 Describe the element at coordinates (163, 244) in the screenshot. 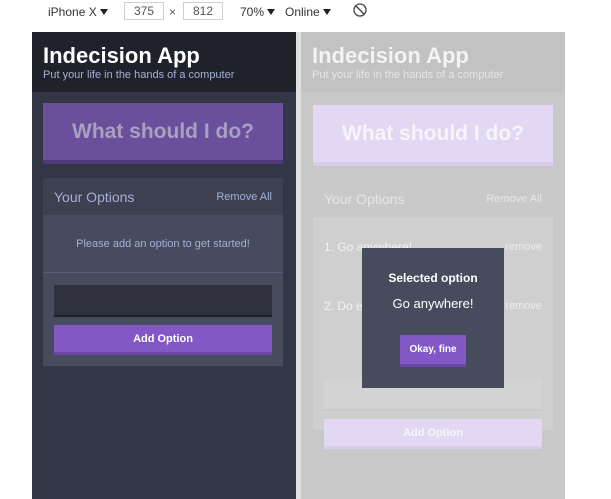

I see `empty-options-message: Please add an option to get started!` at that location.